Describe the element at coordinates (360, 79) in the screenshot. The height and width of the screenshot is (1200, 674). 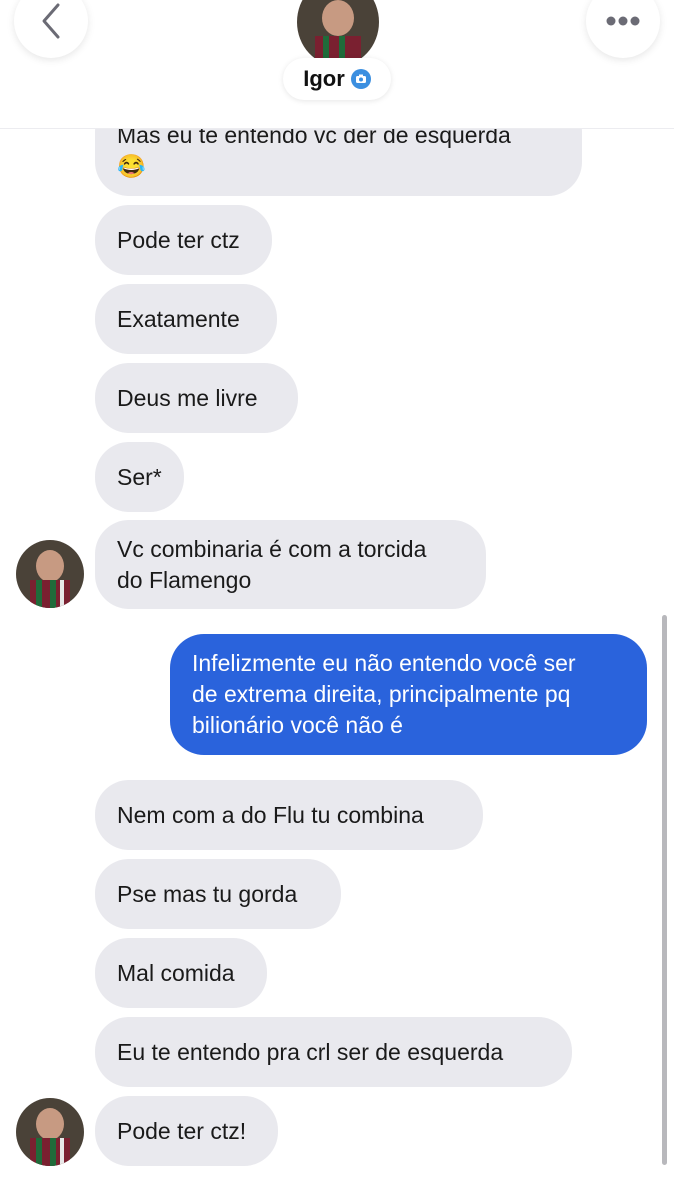
I see `verified-camera-icon` at that location.